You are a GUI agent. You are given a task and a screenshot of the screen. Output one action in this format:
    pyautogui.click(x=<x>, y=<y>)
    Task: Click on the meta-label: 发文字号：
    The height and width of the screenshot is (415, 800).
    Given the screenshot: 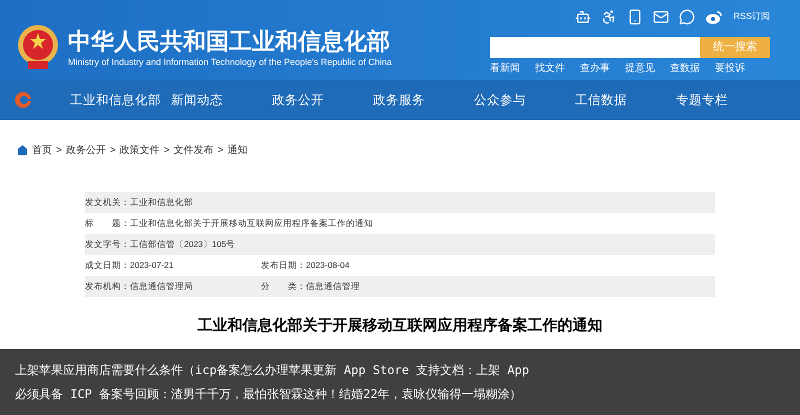 What is the action you would take?
    pyautogui.click(x=107, y=244)
    